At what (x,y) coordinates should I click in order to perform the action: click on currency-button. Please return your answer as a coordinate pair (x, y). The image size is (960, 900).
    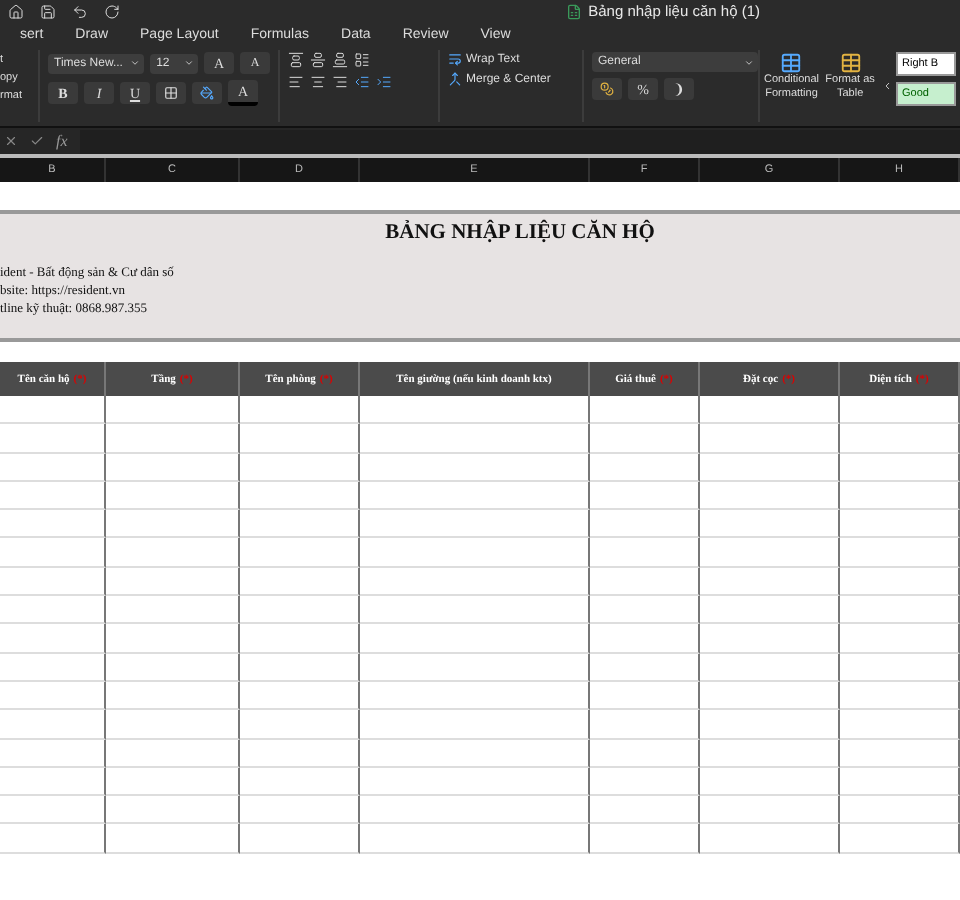
    Looking at the image, I should click on (607, 89).